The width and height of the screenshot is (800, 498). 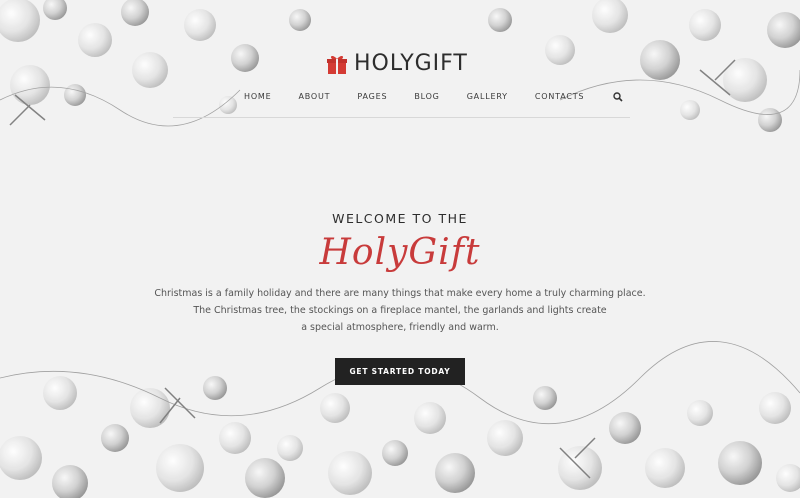 What do you see at coordinates (618, 97) in the screenshot?
I see `search-icon` at bounding box center [618, 97].